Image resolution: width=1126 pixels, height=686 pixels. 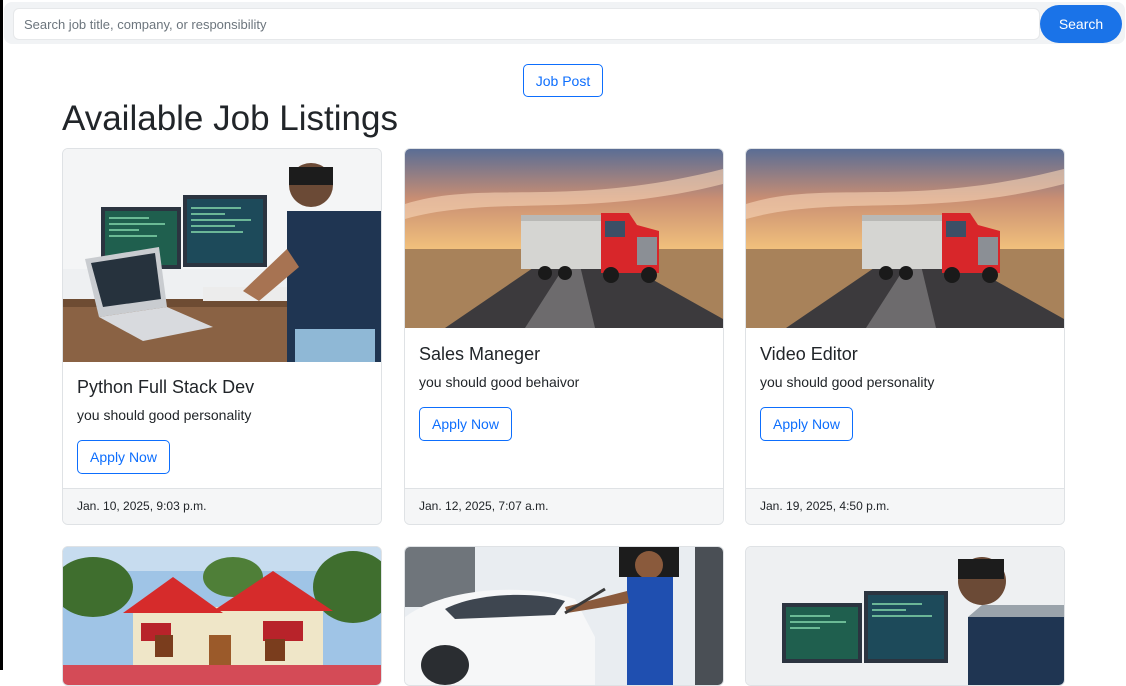 I want to click on posted-date: Jan. 19, 2025, 4:50 p.m., so click(x=905, y=506).